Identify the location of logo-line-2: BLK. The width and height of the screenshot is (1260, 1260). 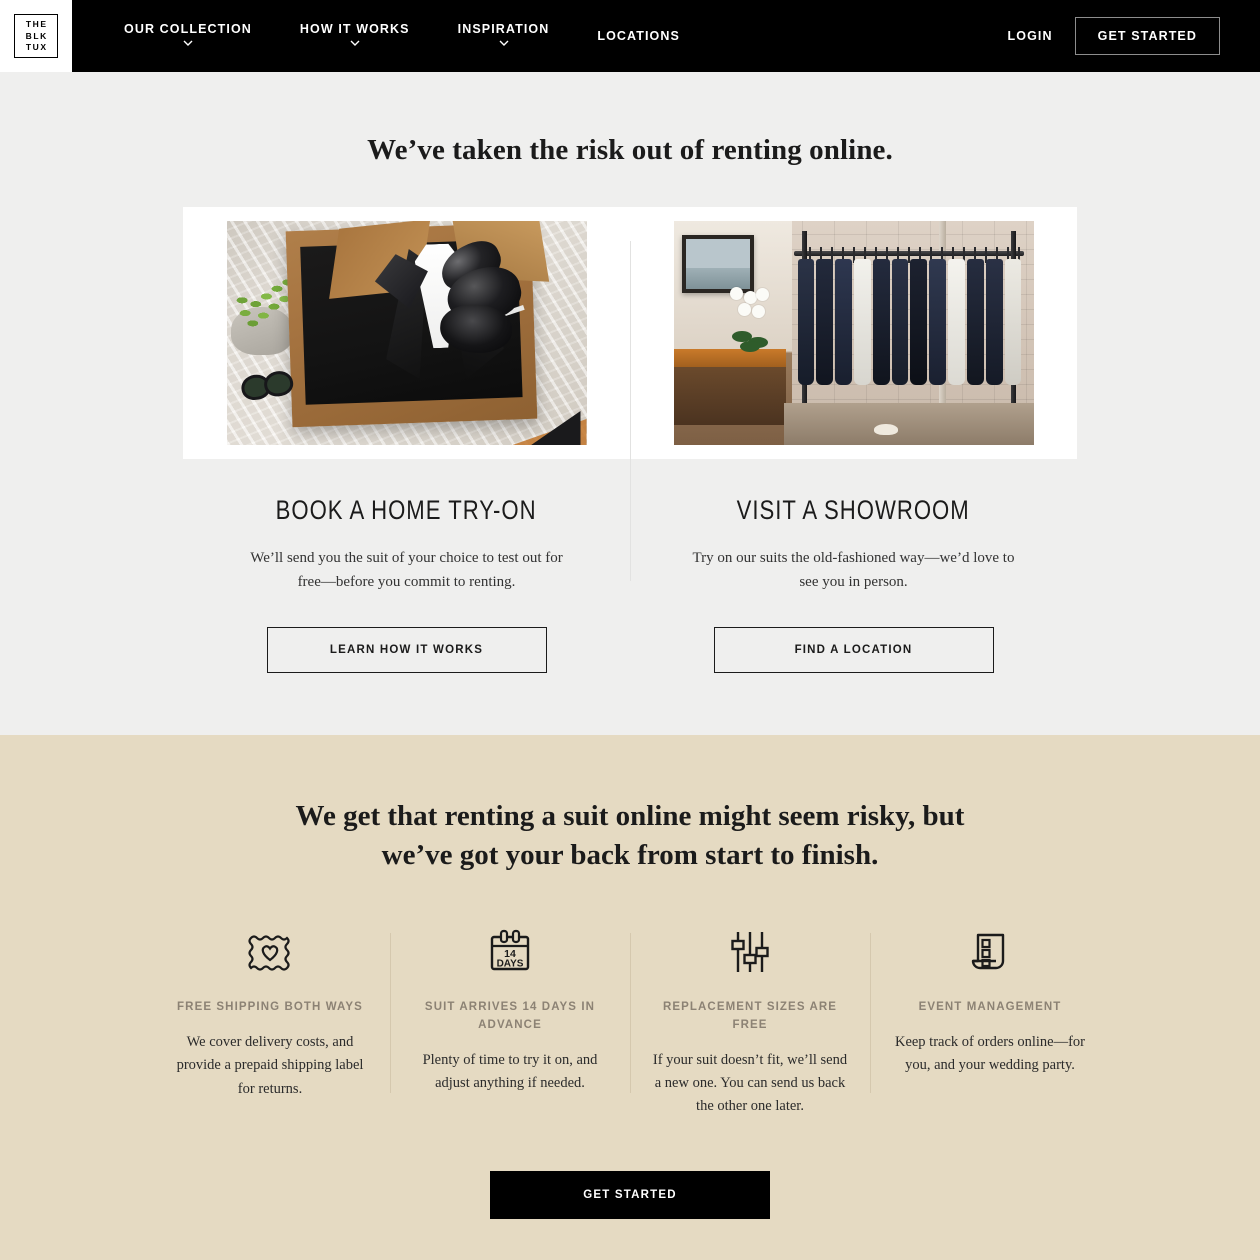
(36, 35).